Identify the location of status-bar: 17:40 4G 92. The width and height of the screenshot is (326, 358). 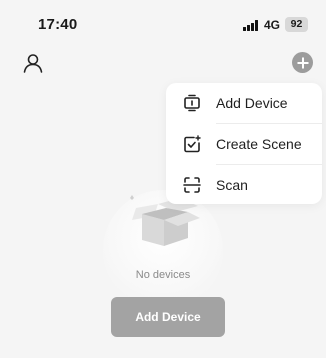
(163, 24).